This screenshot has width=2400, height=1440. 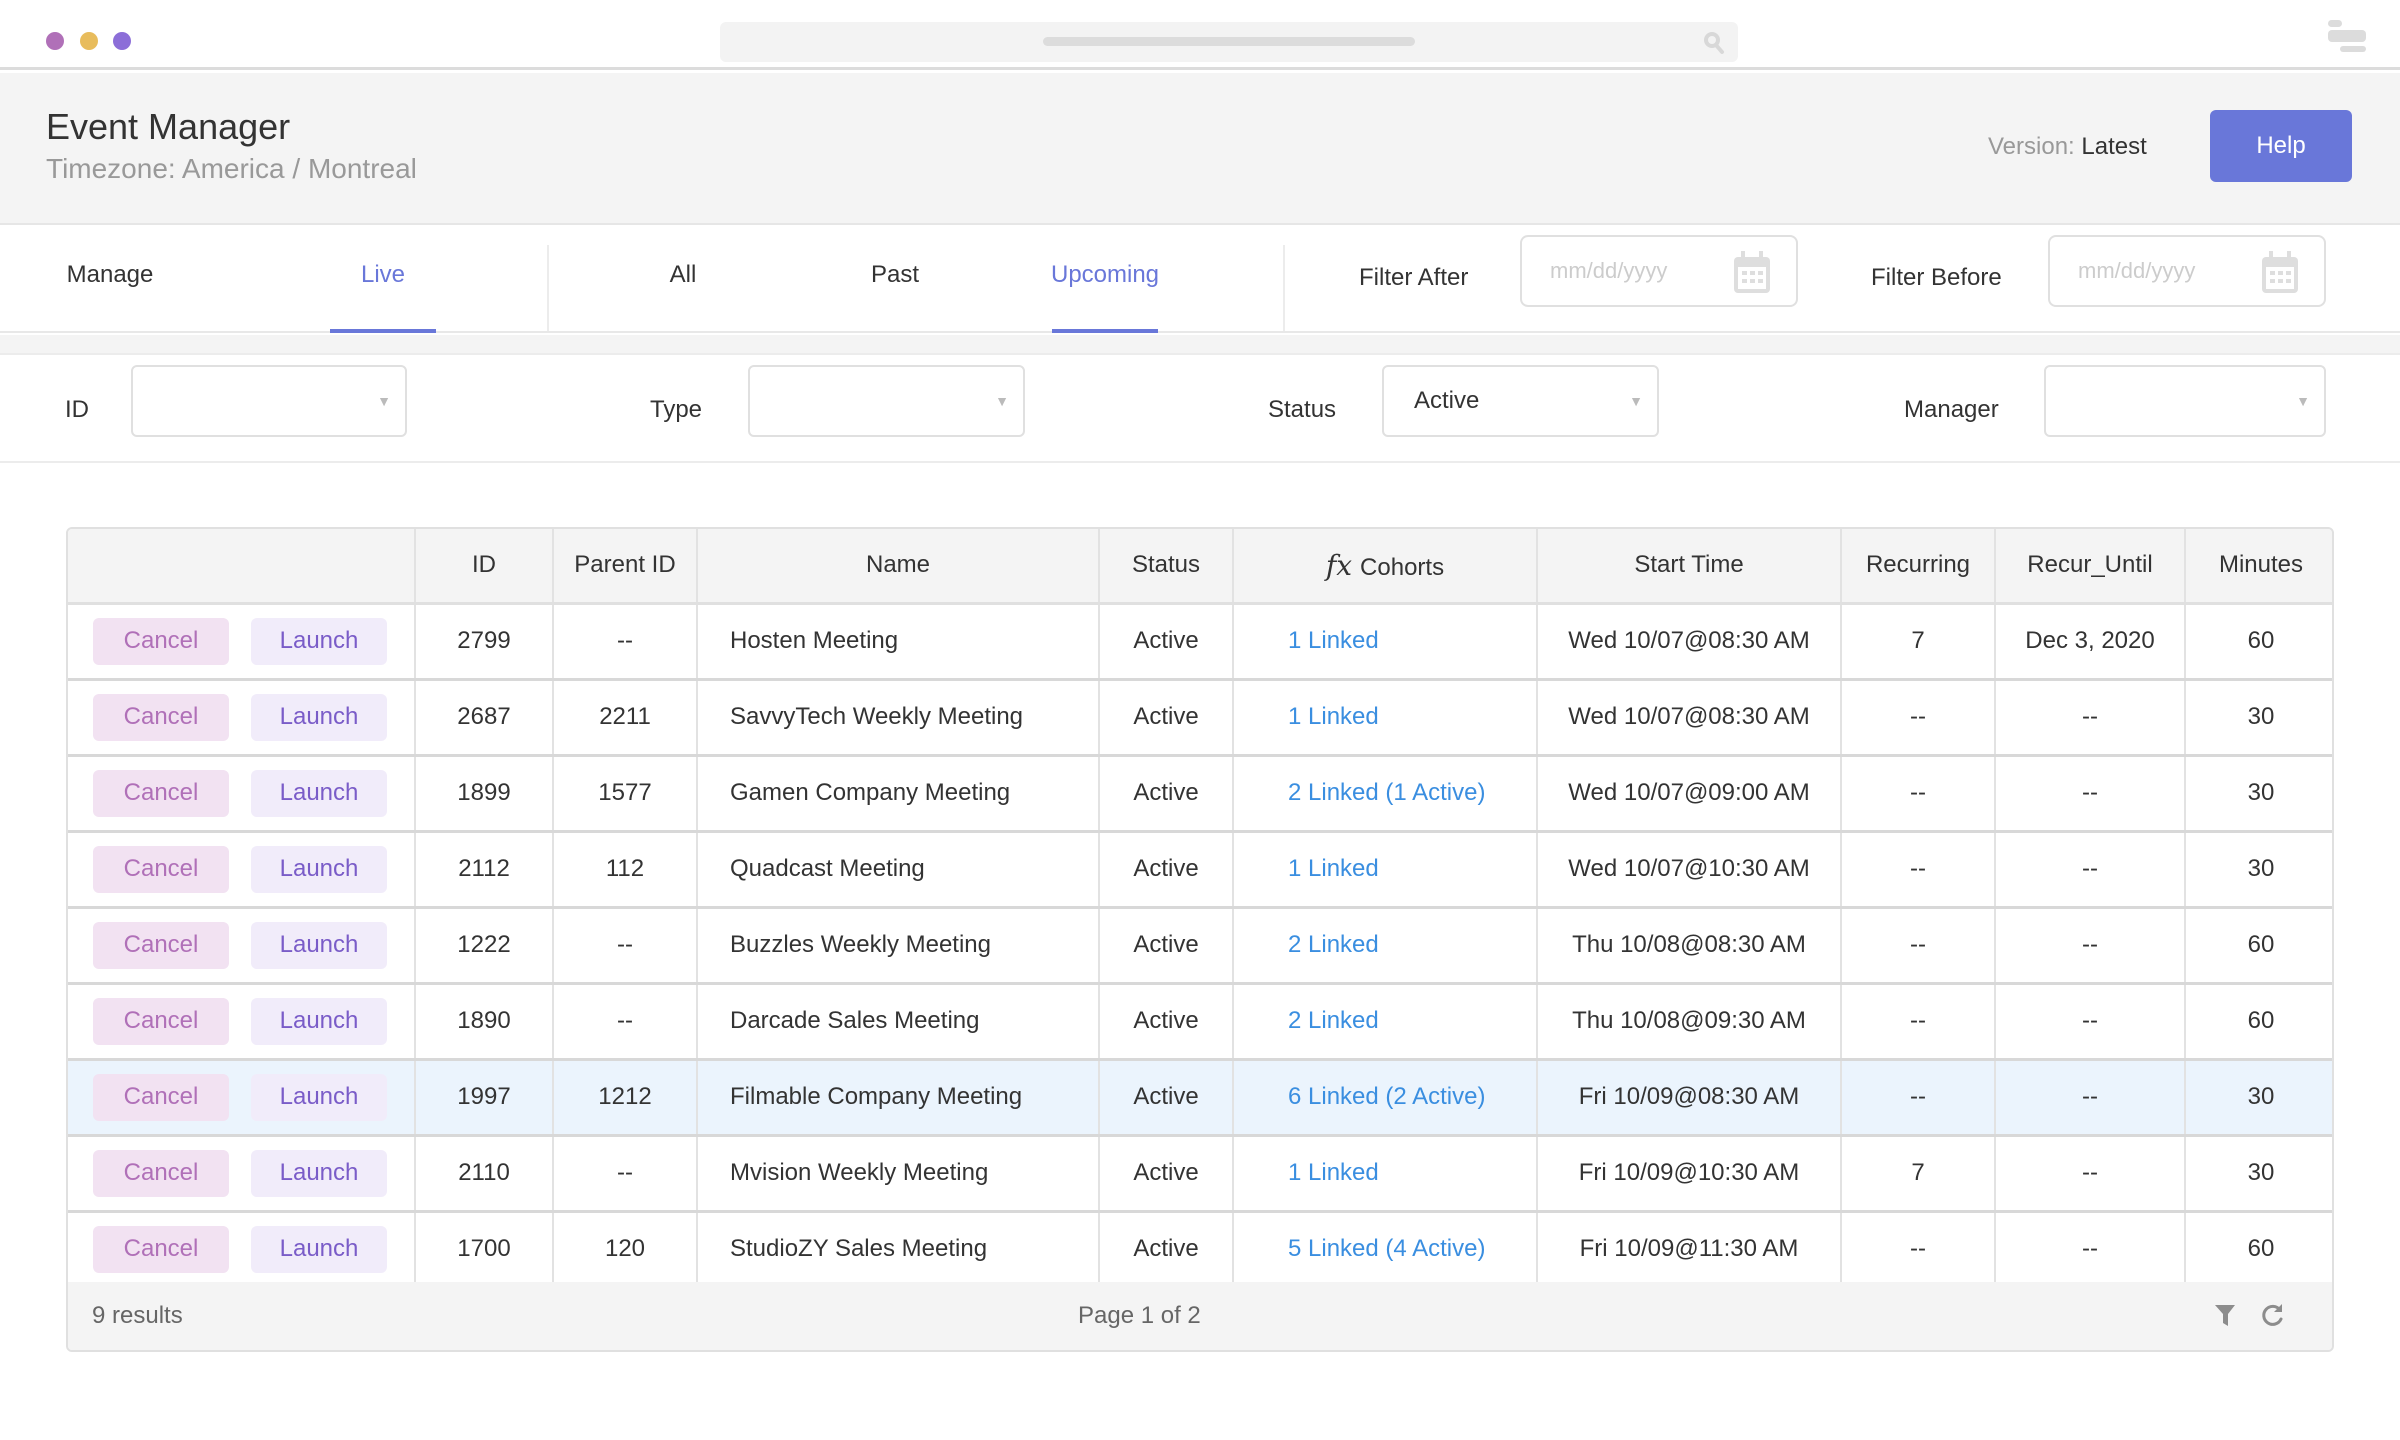 What do you see at coordinates (2090, 794) in the screenshot?
I see `cell-recur-until: --` at bounding box center [2090, 794].